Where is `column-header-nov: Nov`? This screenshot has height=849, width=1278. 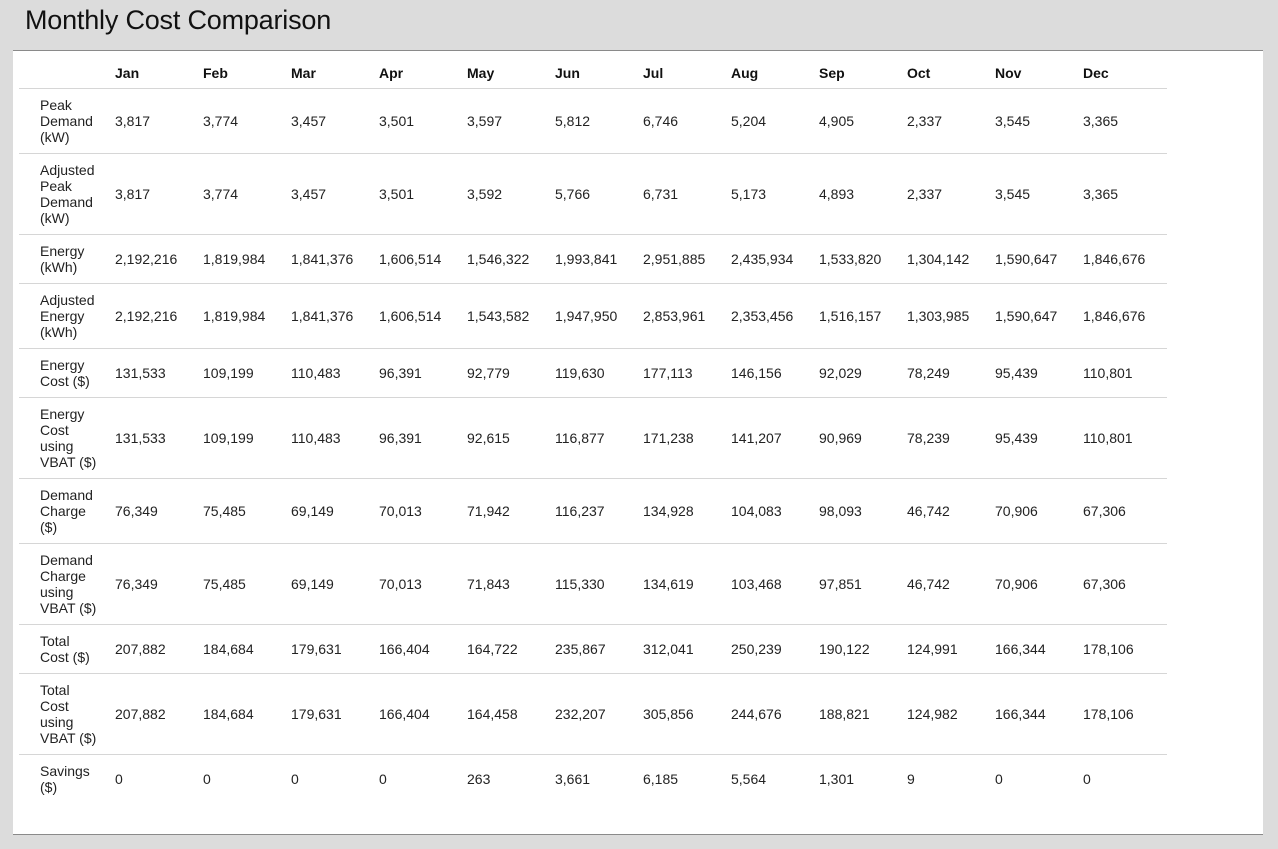
column-header-nov: Nov is located at coordinates (1035, 73).